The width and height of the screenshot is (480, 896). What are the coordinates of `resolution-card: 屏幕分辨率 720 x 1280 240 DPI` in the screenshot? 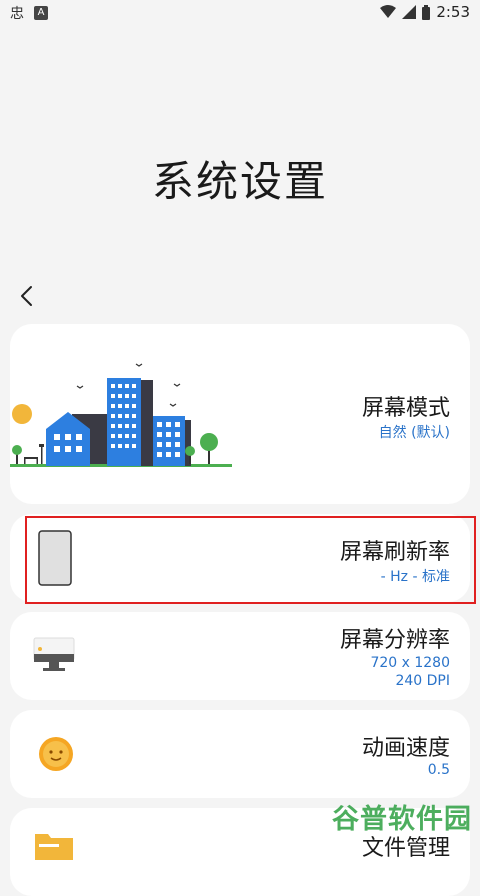 It's located at (240, 656).